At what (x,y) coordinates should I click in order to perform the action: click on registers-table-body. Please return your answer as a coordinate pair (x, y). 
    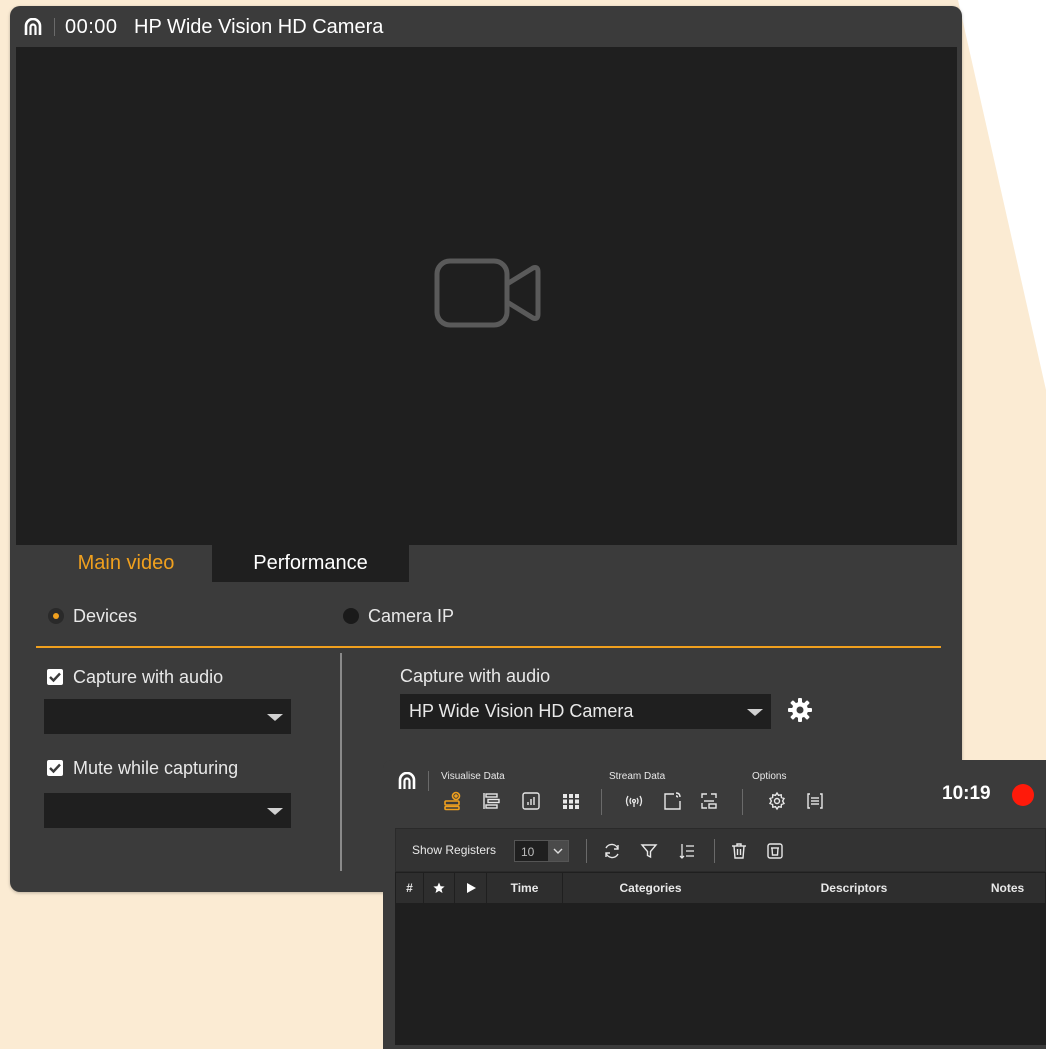
    Looking at the image, I should click on (720, 974).